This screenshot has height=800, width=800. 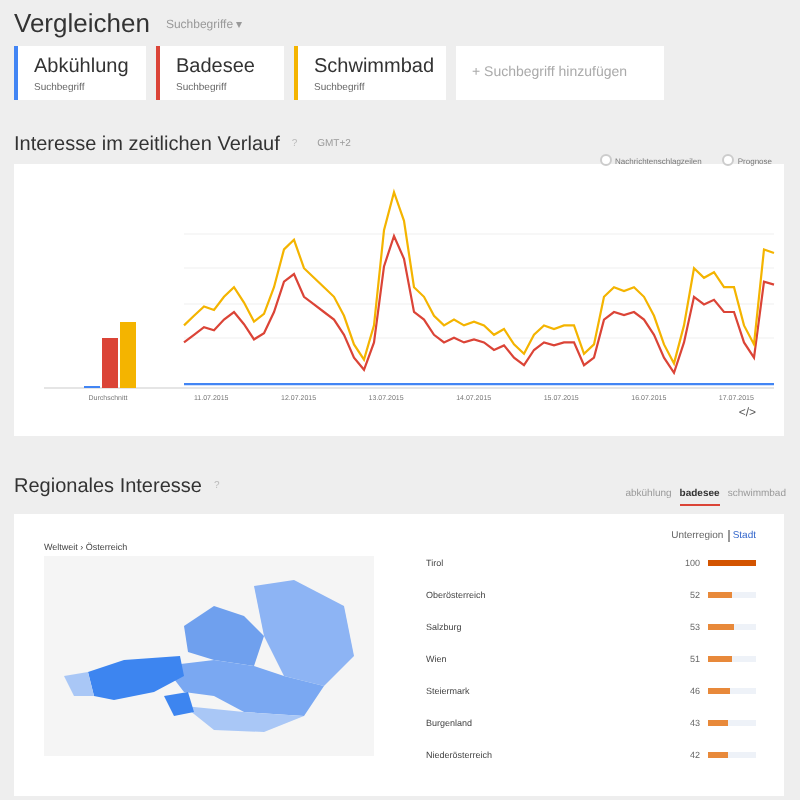 I want to click on term-name: Abkühlung, so click(x=82, y=67).